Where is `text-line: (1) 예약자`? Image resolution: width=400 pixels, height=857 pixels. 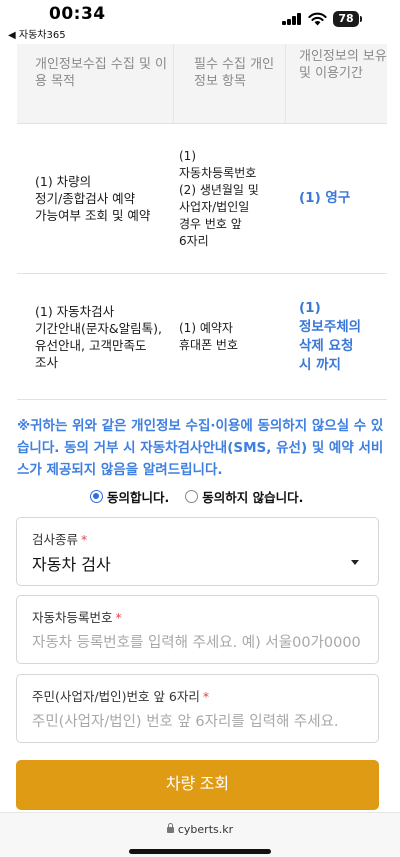
text-line: (1) 예약자 is located at coordinates (206, 327).